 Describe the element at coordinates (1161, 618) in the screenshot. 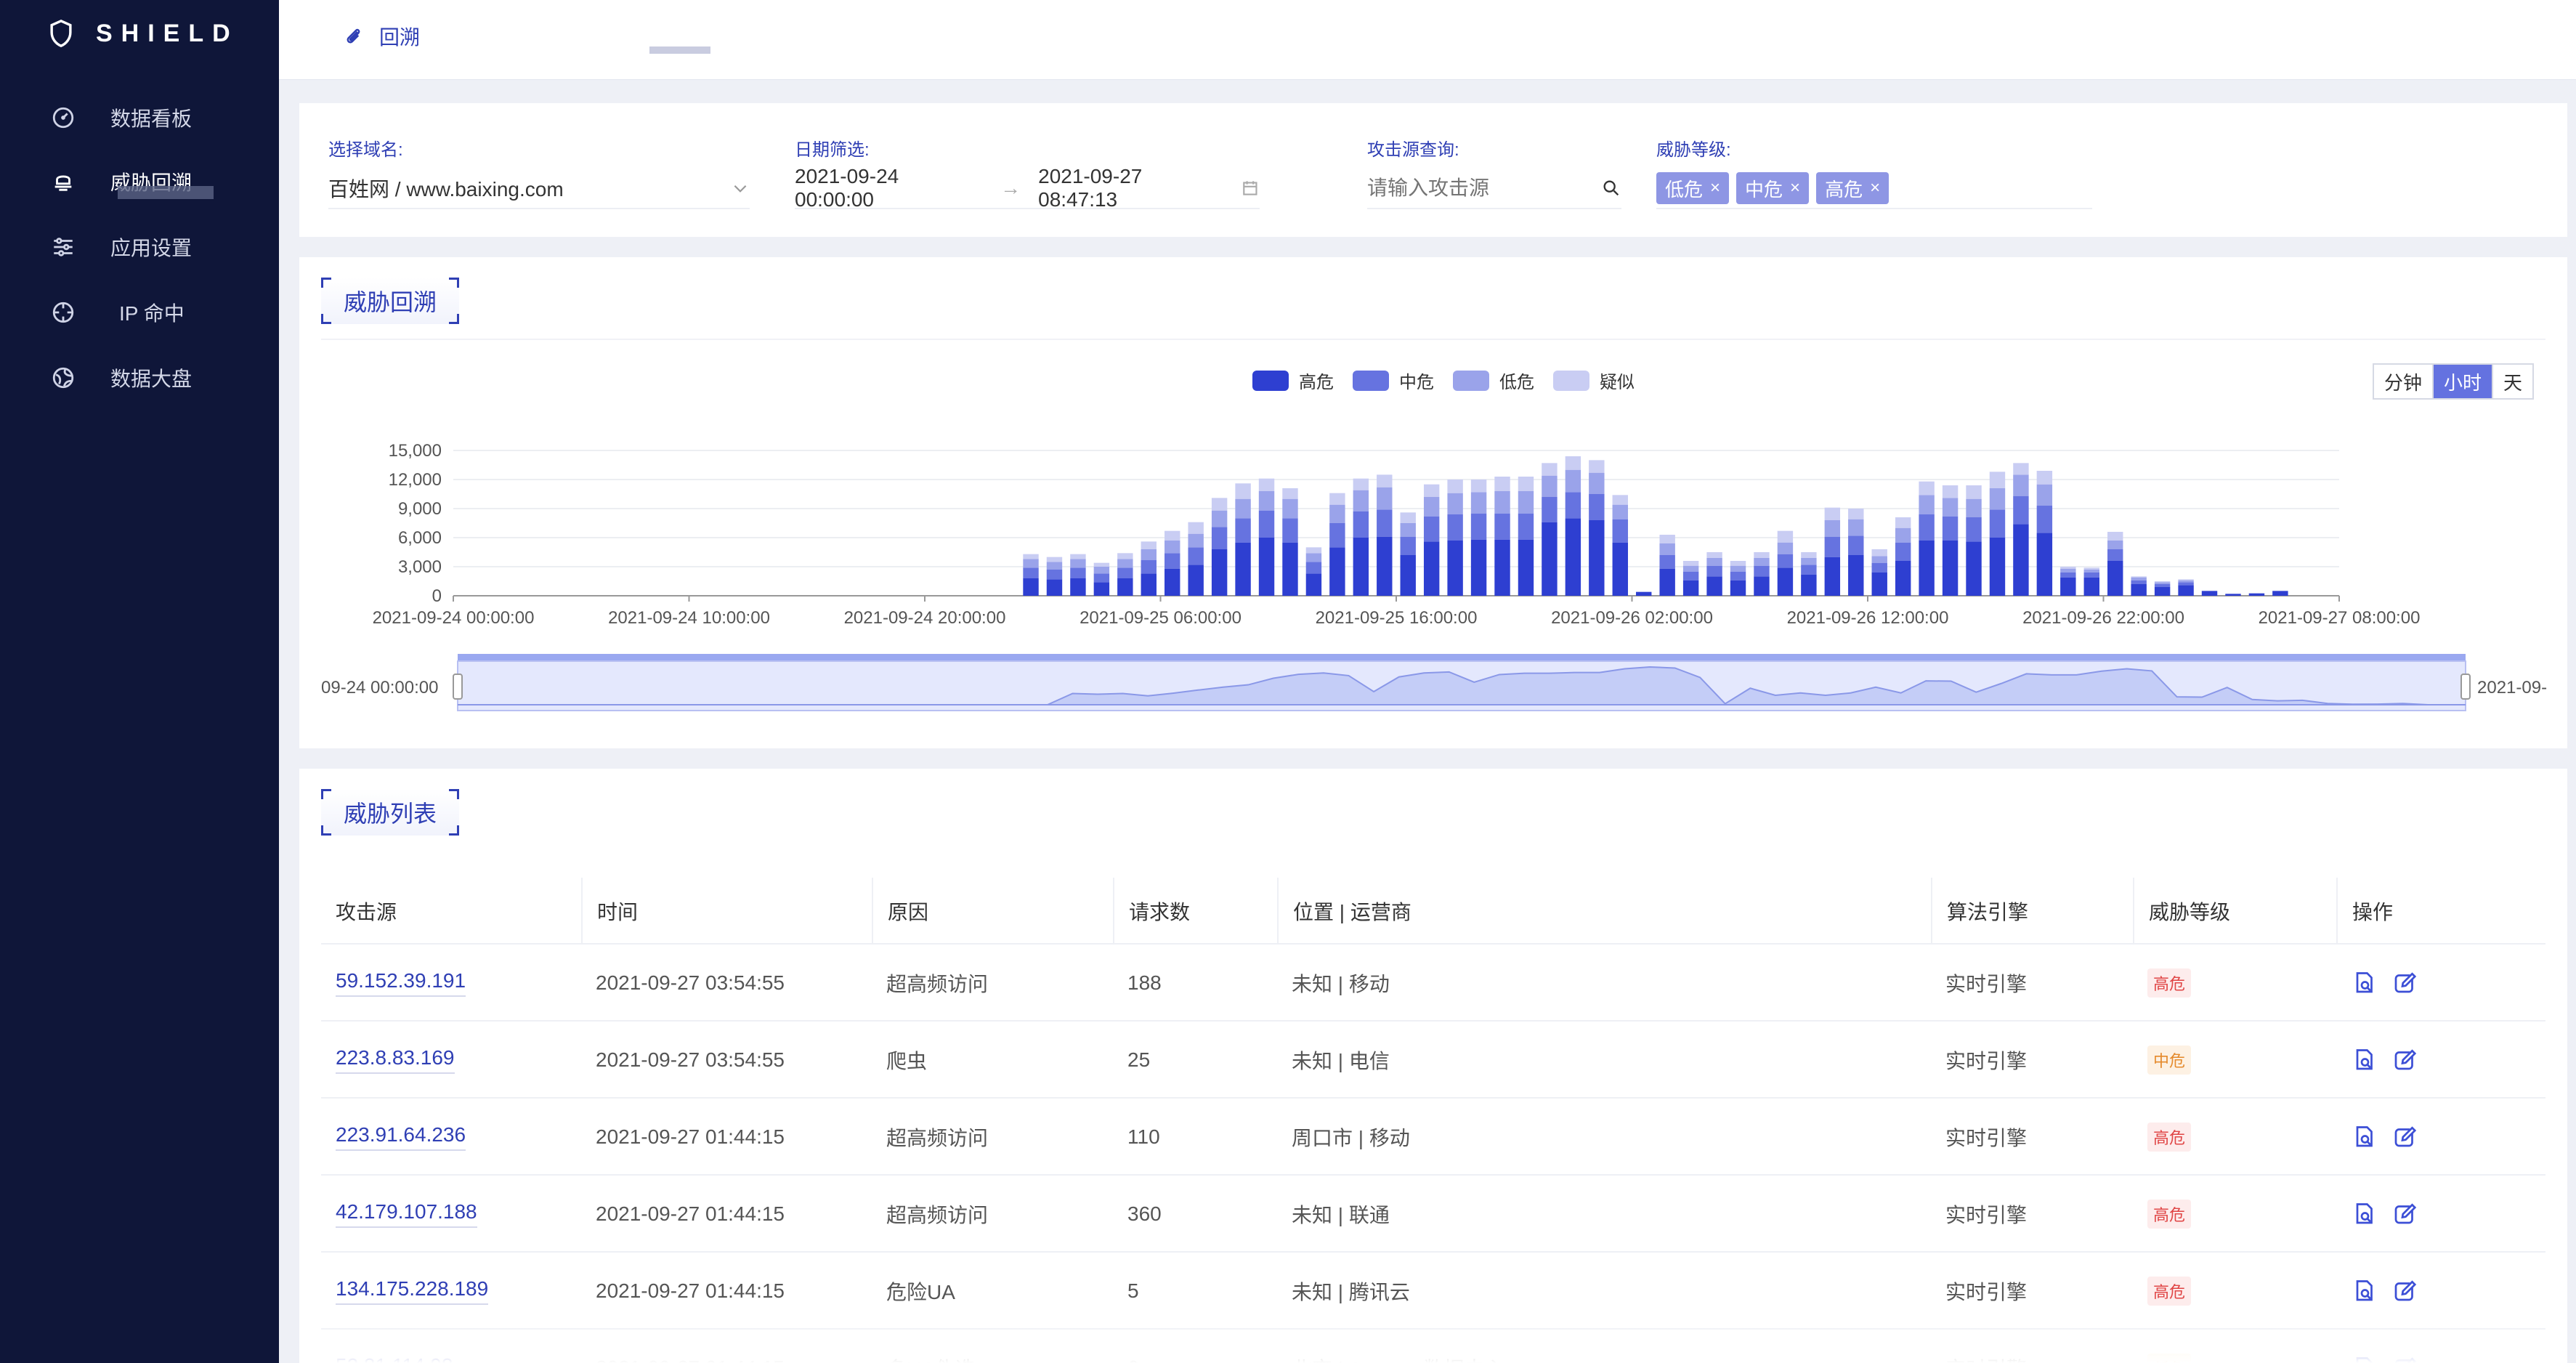

I see `x-tick-label: 2021-09-25 06:00:00` at that location.